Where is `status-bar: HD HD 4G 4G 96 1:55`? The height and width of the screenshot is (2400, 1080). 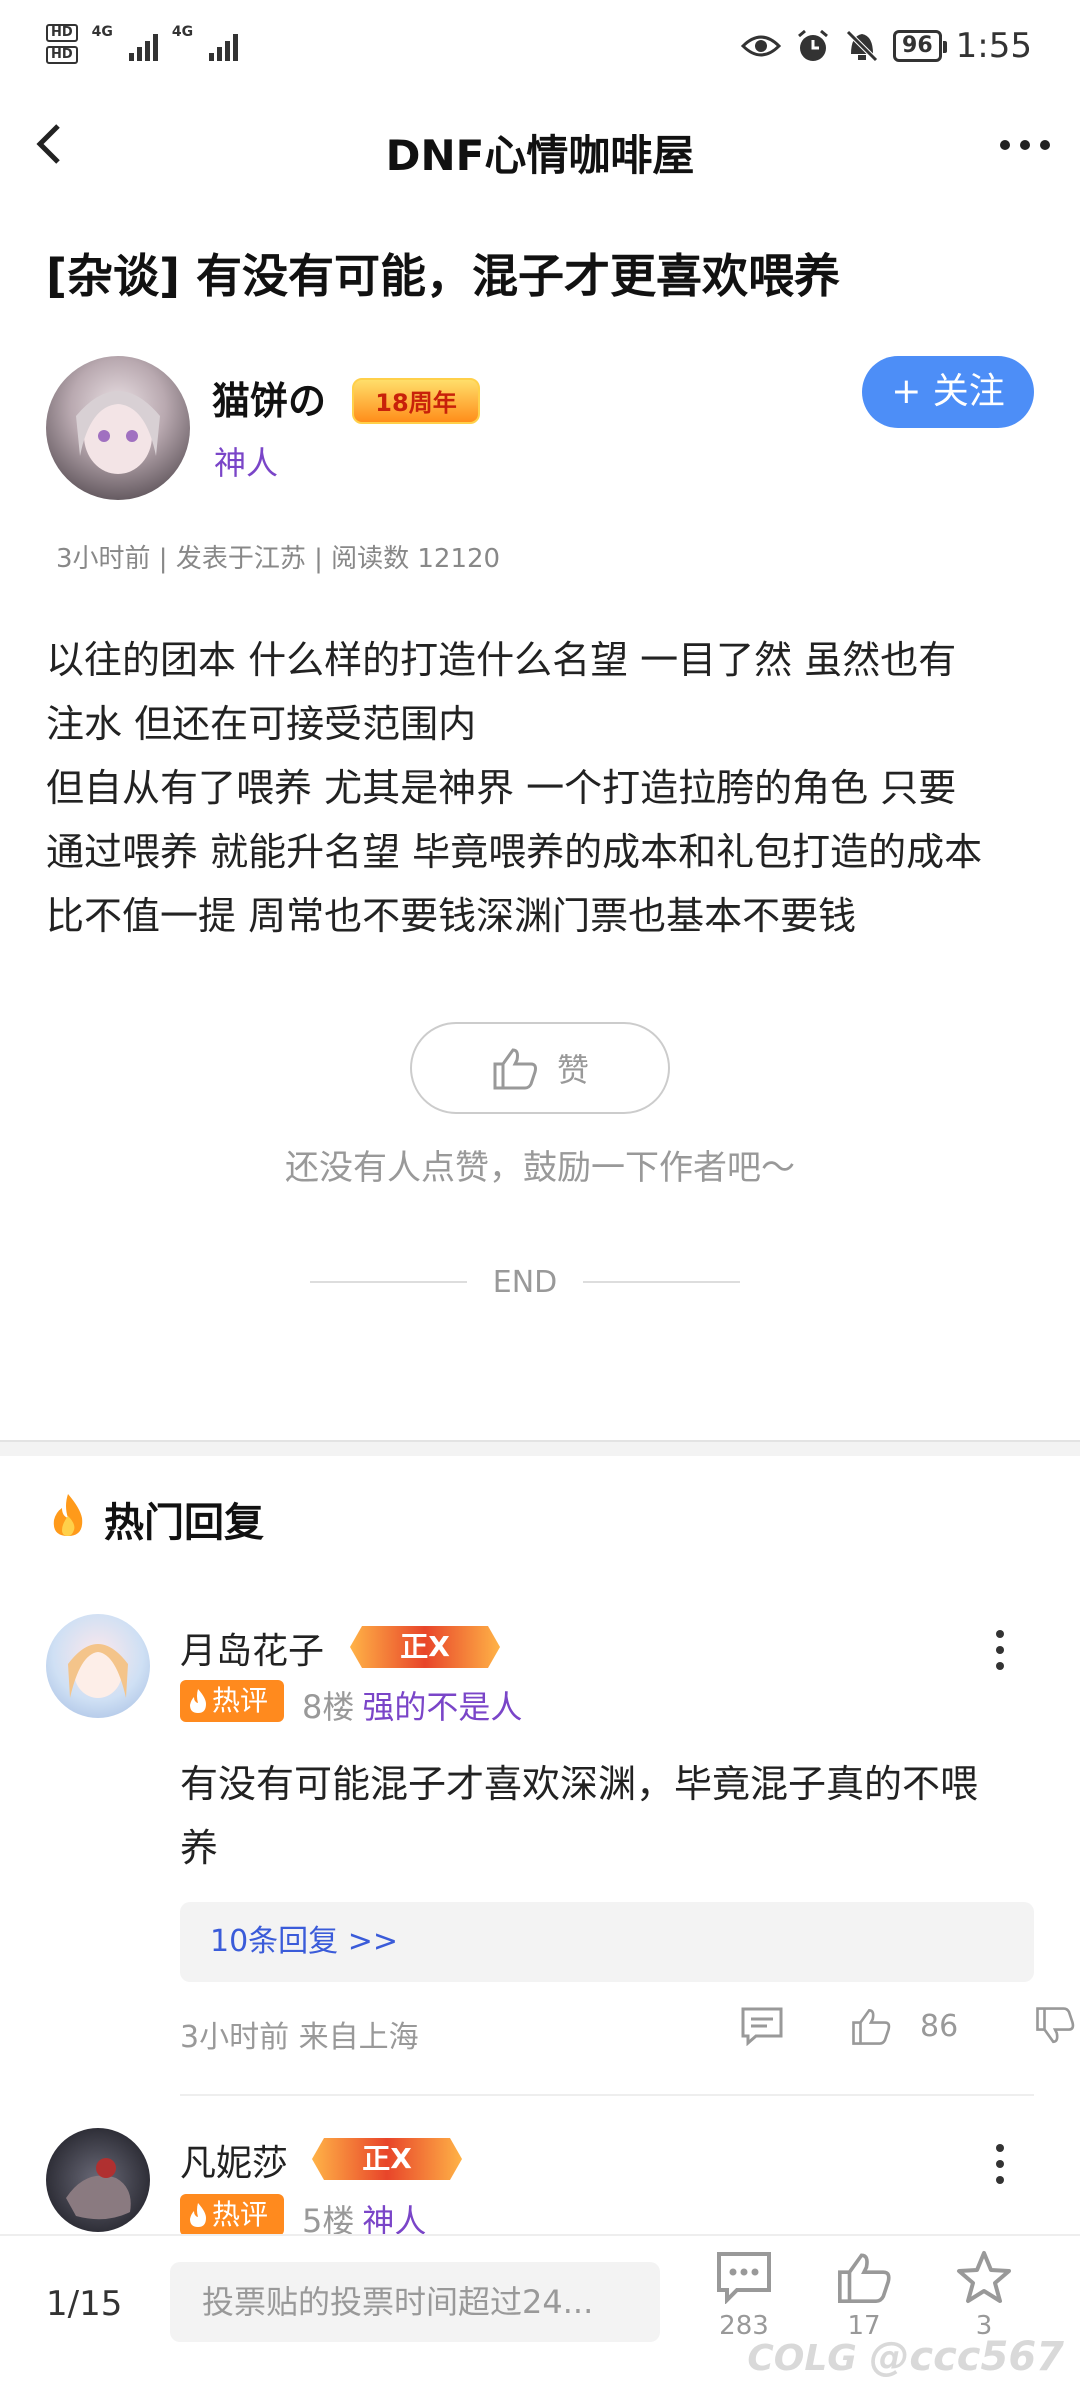
status-bar: HD HD 4G 4G 96 1:55 is located at coordinates (540, 50).